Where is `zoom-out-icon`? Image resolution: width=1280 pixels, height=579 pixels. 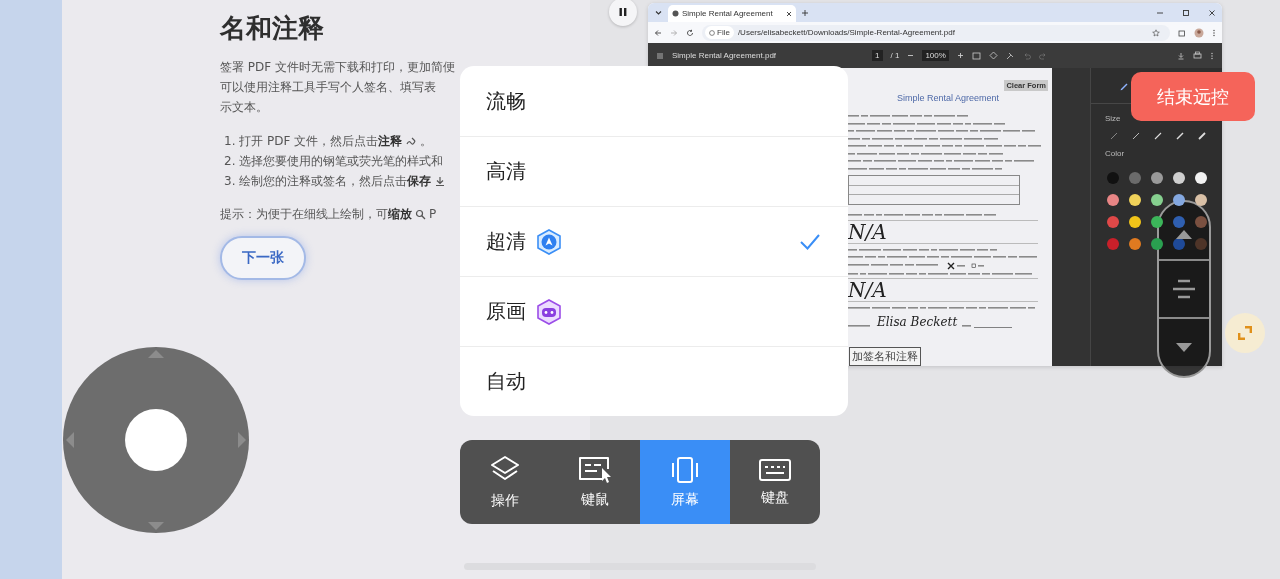
zoom-out-icon is located at coordinates (911, 55).